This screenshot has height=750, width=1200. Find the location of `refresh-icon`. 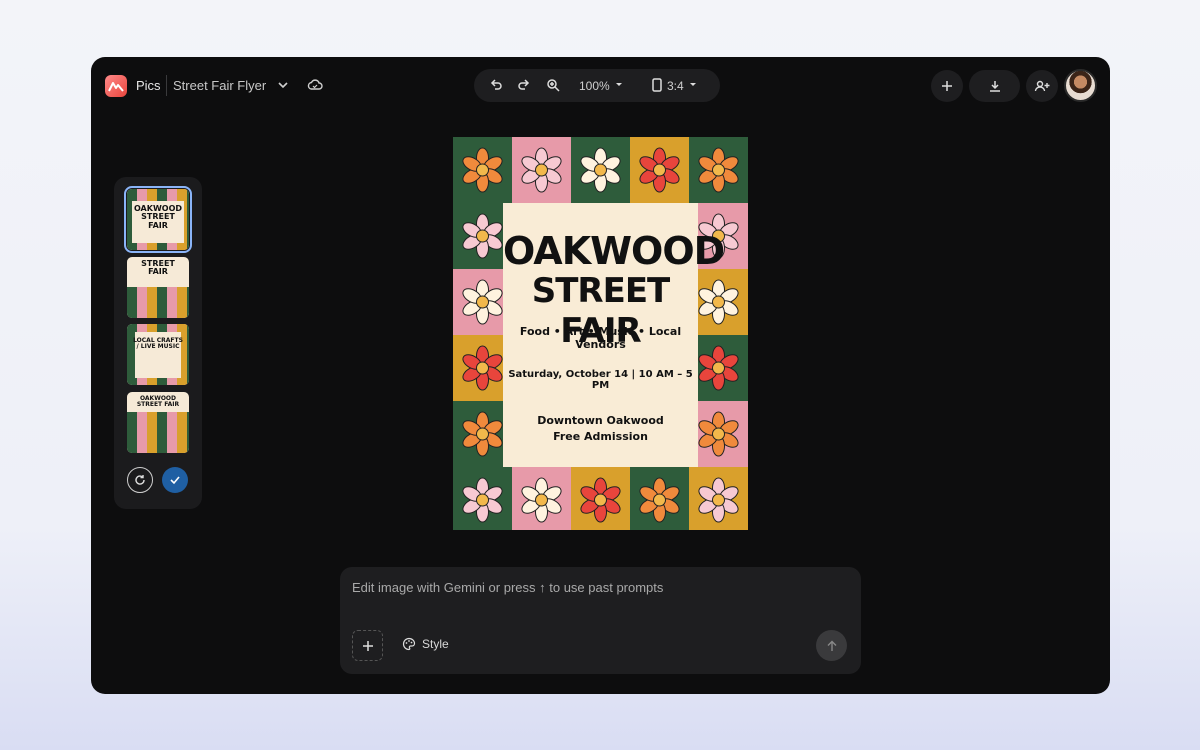

refresh-icon is located at coordinates (140, 480).